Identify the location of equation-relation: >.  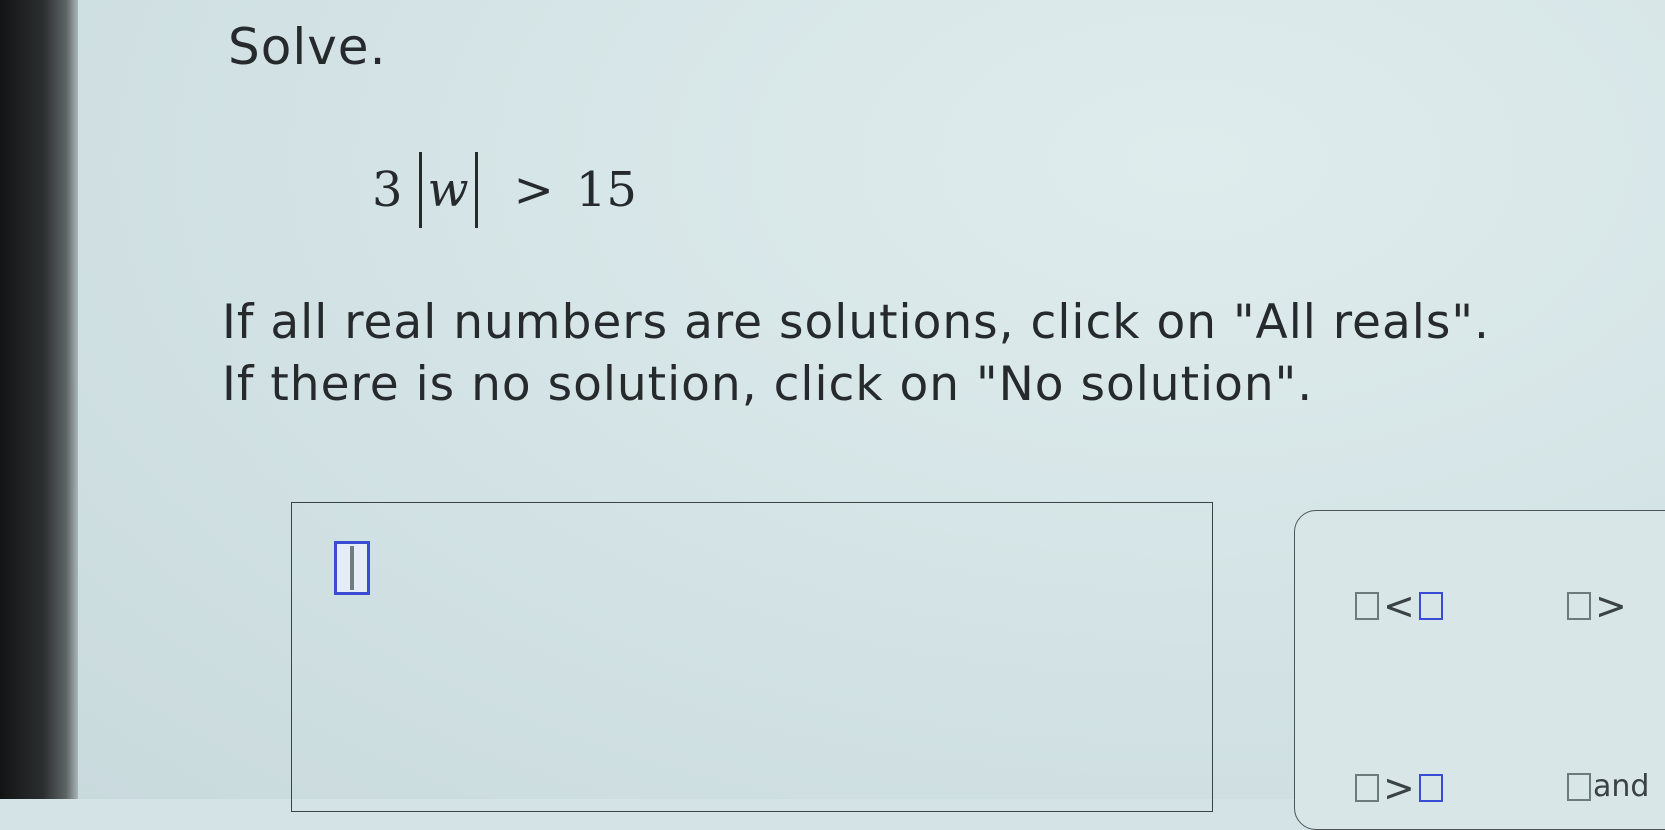
(533, 190).